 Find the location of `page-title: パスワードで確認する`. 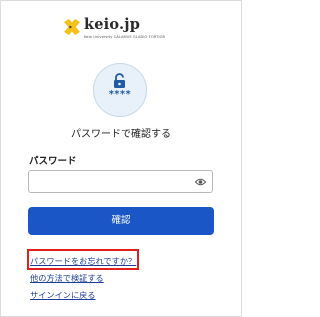

page-title: パスワードで確認する is located at coordinates (121, 134).